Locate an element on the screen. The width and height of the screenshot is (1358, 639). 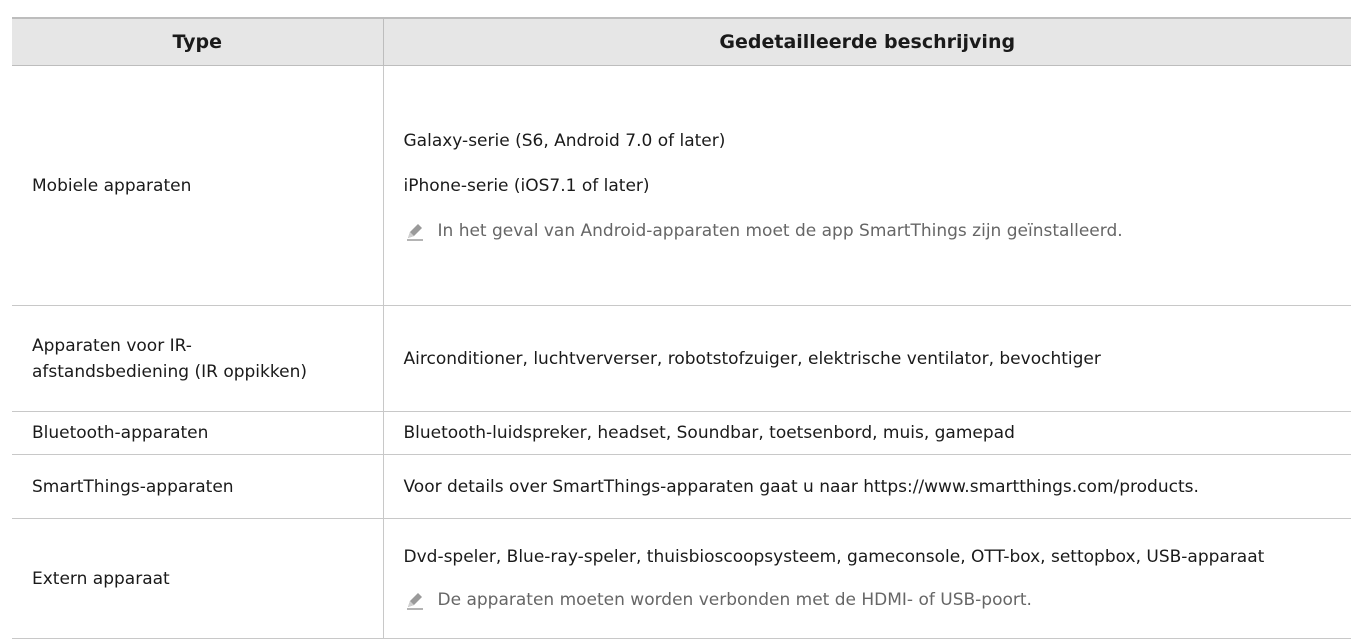
header-description: Gedetailleerde beschrijving is located at coordinates (866, 41).